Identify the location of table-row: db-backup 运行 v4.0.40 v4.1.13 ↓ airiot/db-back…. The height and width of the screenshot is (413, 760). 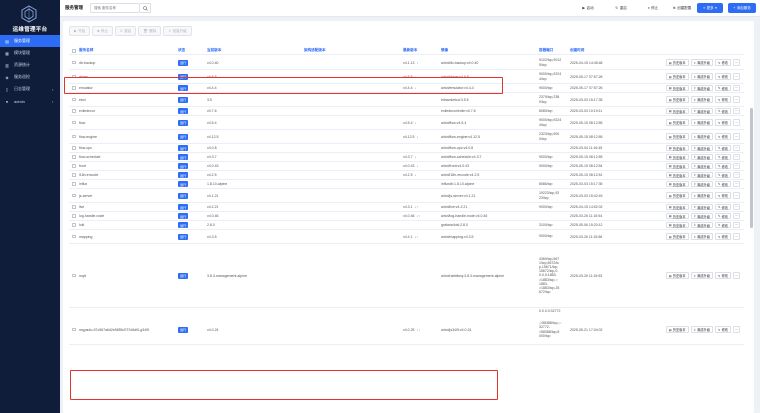
(406, 63).